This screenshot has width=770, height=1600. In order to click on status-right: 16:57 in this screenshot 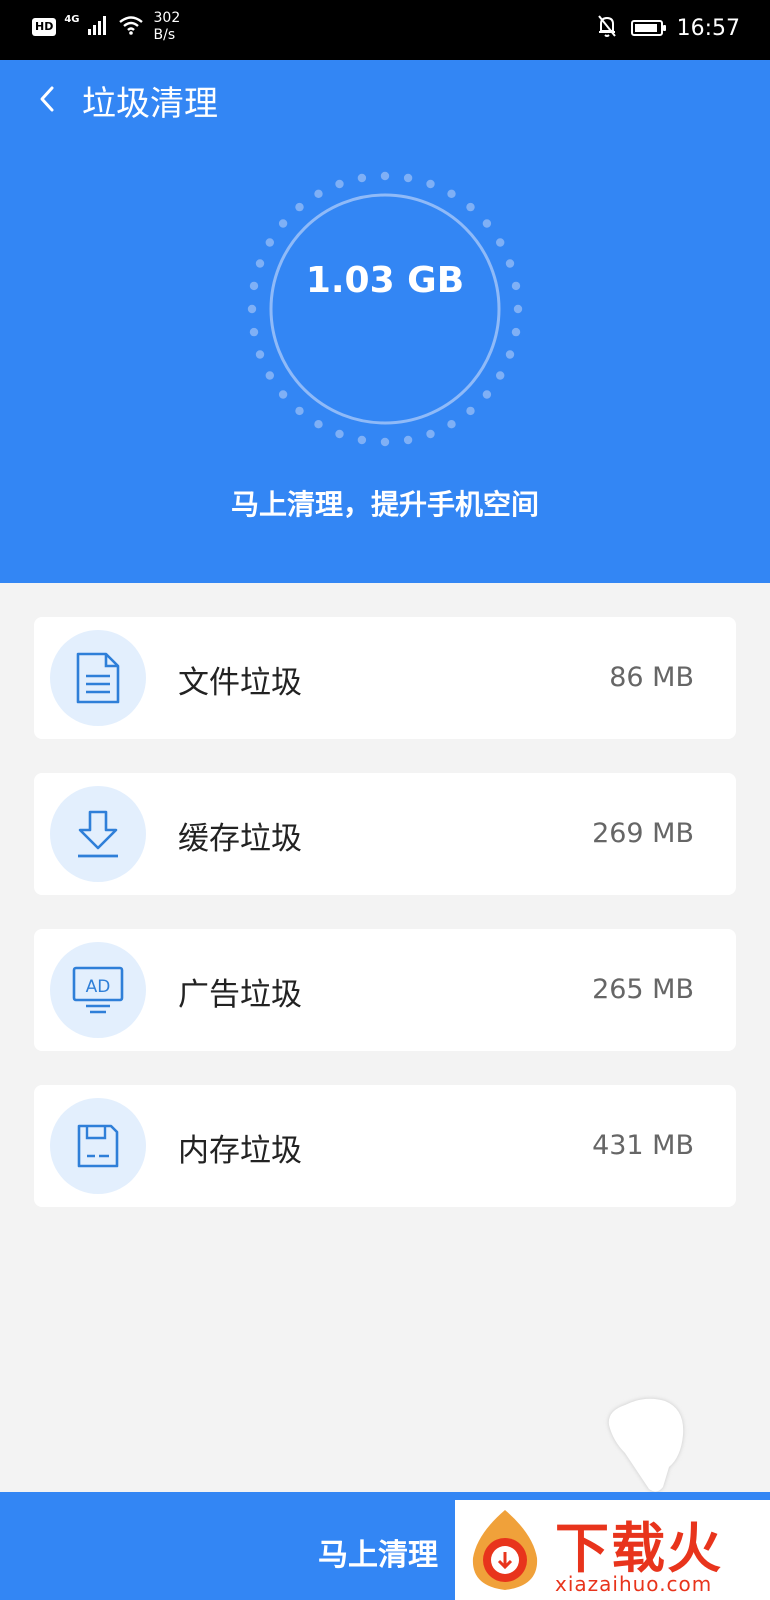, I will do `click(668, 28)`.